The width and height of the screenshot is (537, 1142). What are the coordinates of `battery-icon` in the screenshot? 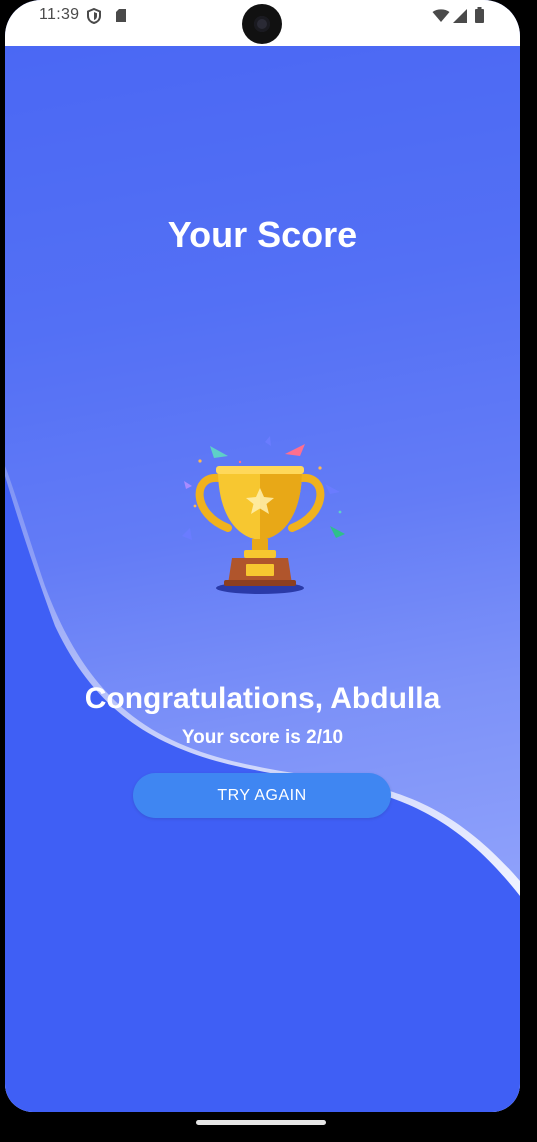 It's located at (479, 17).